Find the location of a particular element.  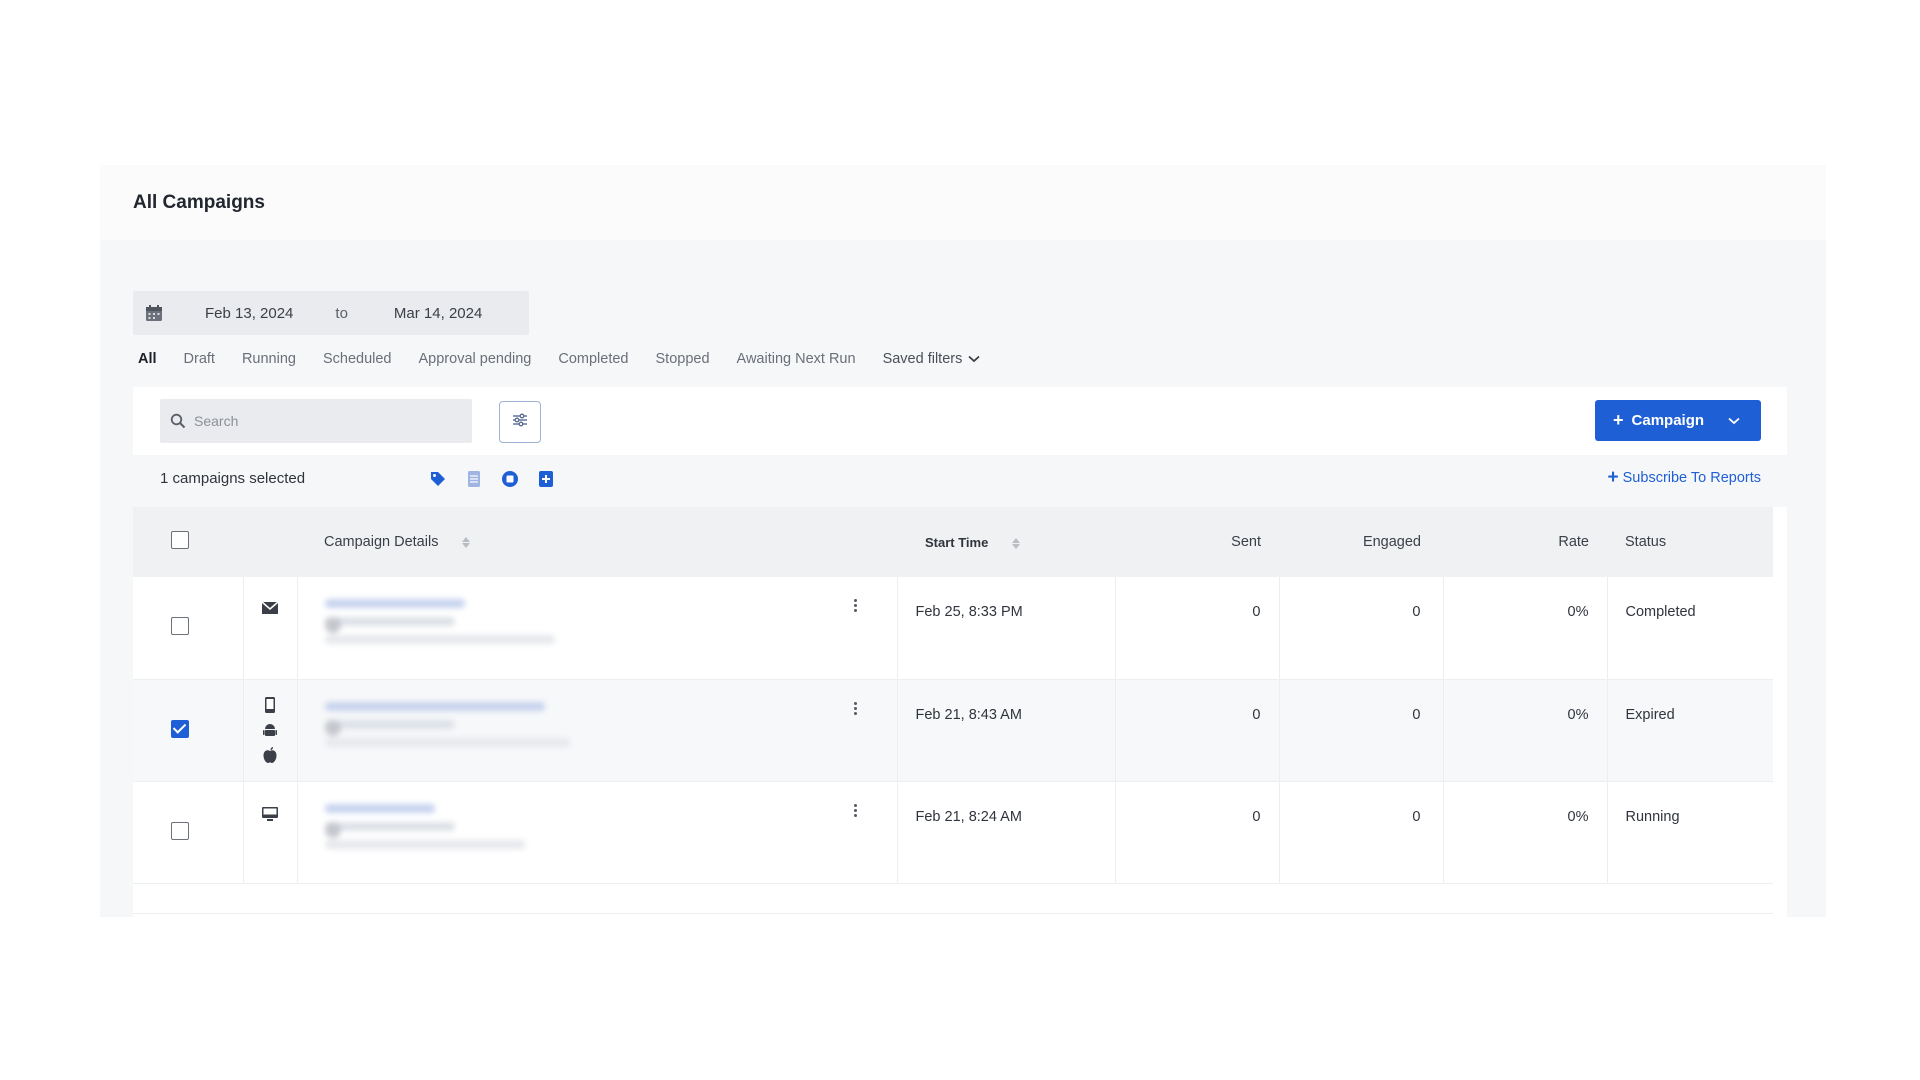

android-icon is located at coordinates (270, 732).